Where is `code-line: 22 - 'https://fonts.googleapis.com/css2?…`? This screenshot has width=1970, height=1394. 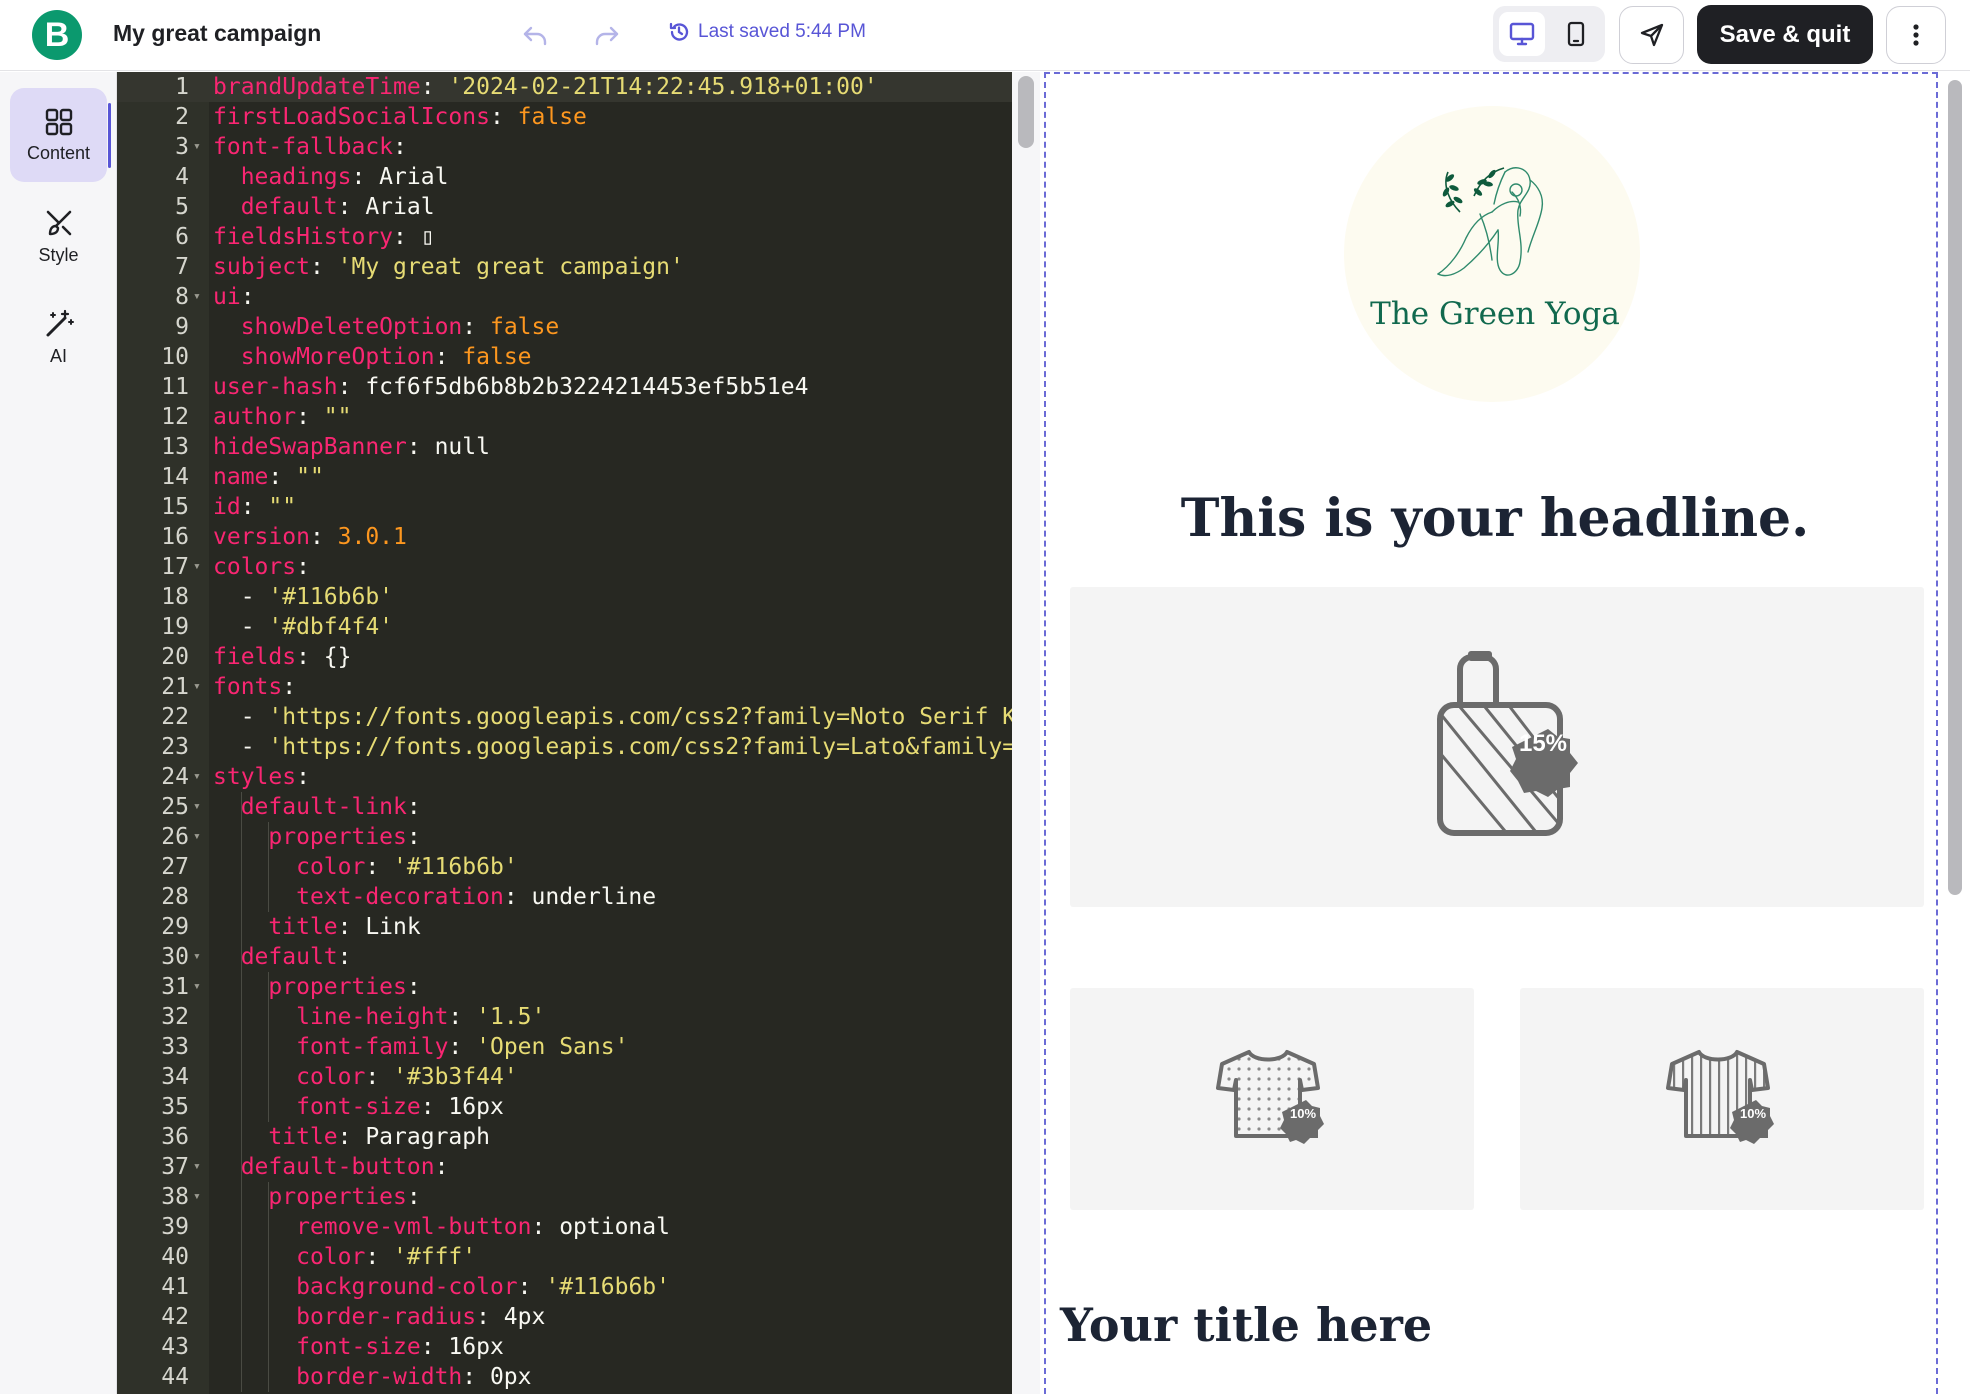 code-line: 22 - 'https://fonts.googleapis.com/css2?… is located at coordinates (564, 717).